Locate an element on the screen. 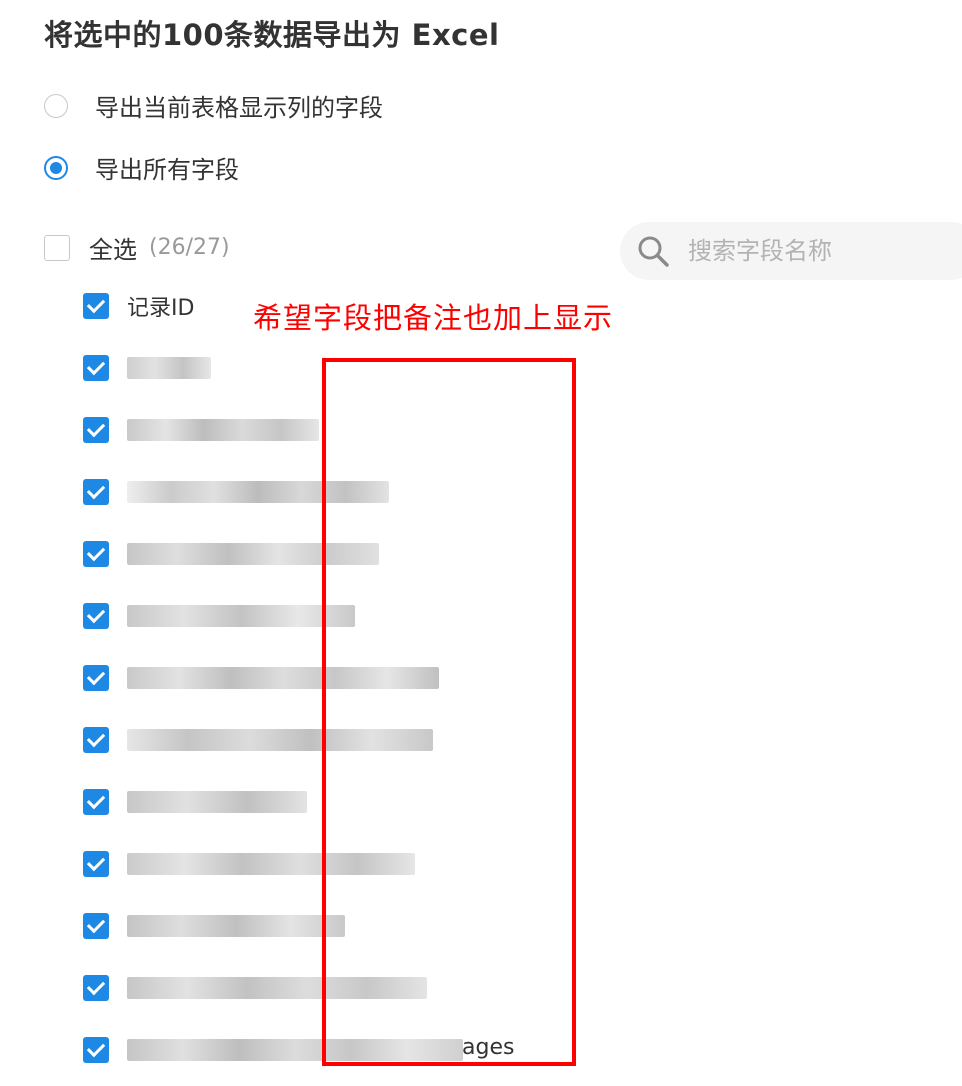  radio-current-columns is located at coordinates (56, 105).